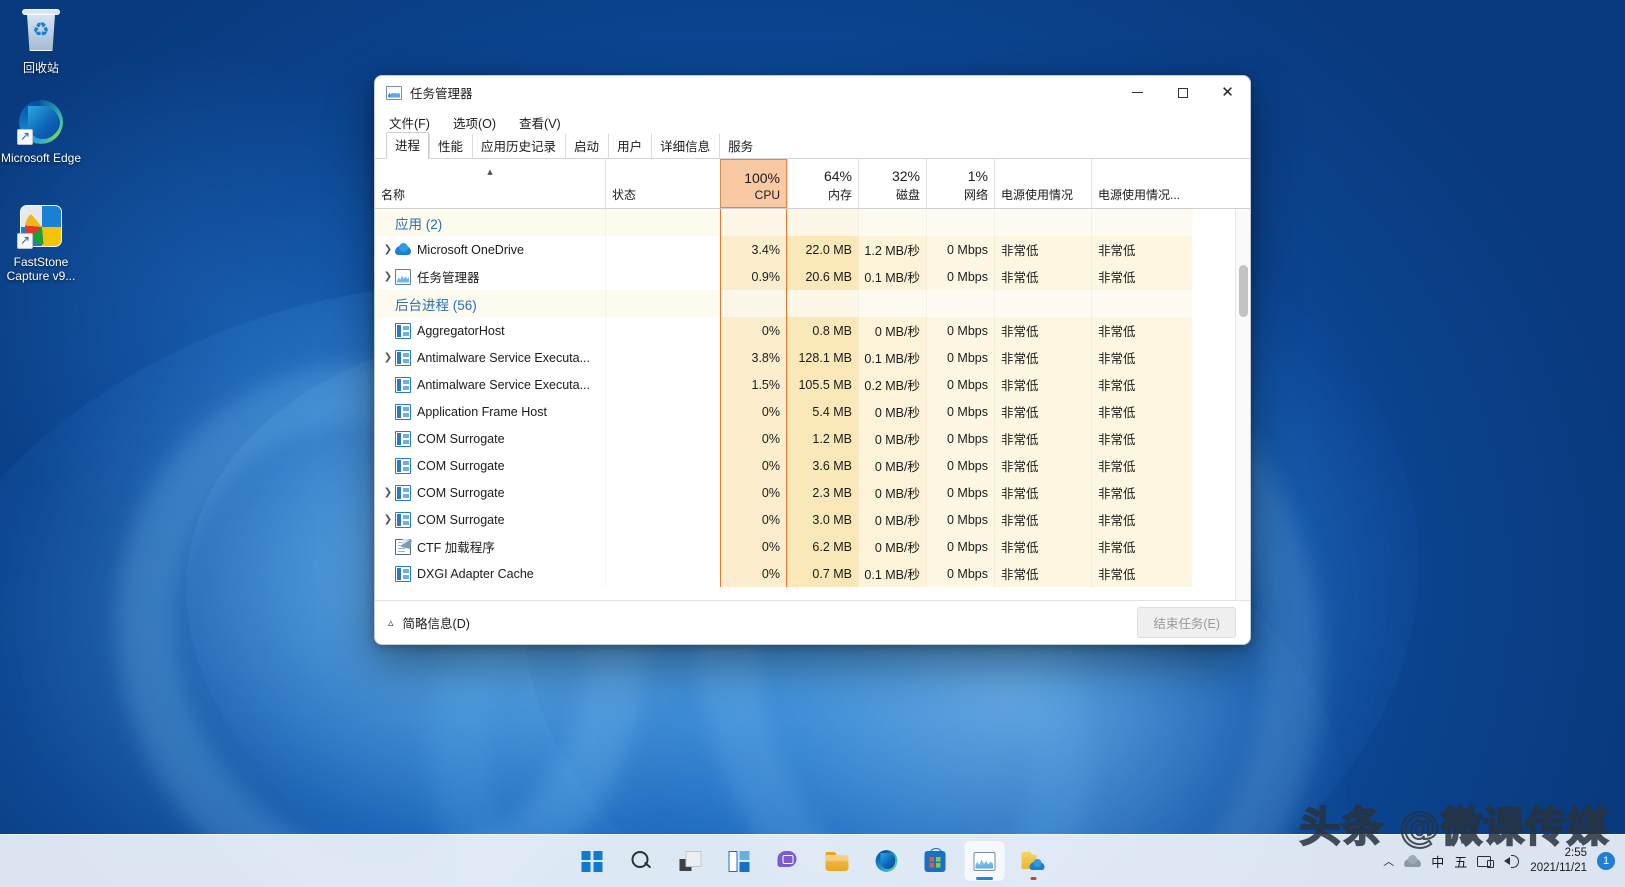  What do you see at coordinates (812, 145) in the screenshot?
I see `tab-strip: 进程 性能 应用历史记录 启动 用户 详细信息 服务` at bounding box center [812, 145].